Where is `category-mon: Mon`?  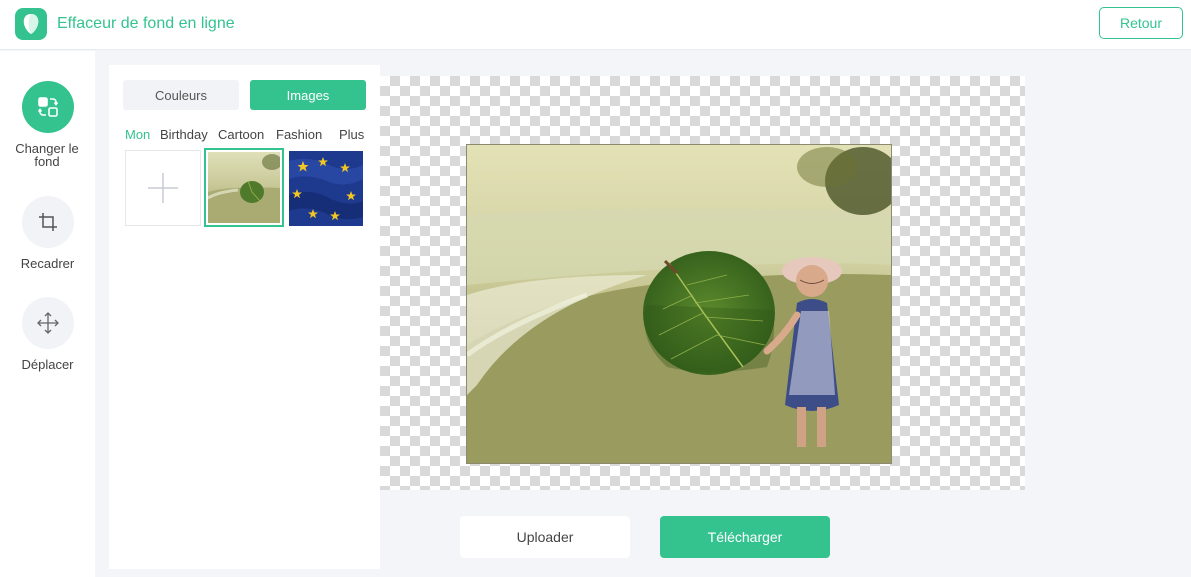 category-mon: Mon is located at coordinates (137, 134).